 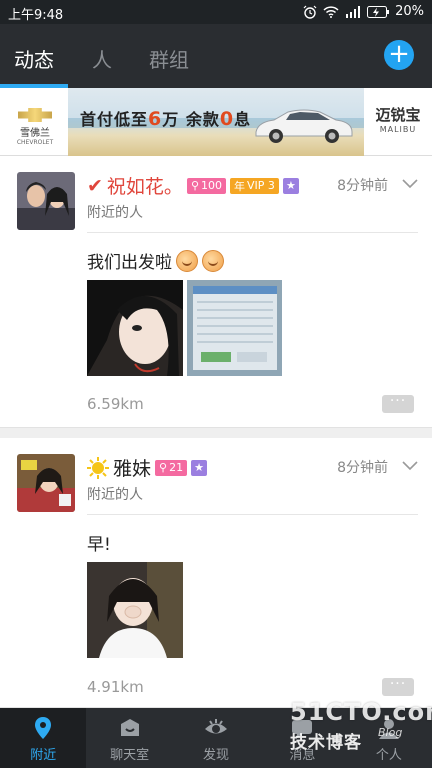 What do you see at coordinates (211, 185) in the screenshot?
I see `level-badge-text: 100` at bounding box center [211, 185].